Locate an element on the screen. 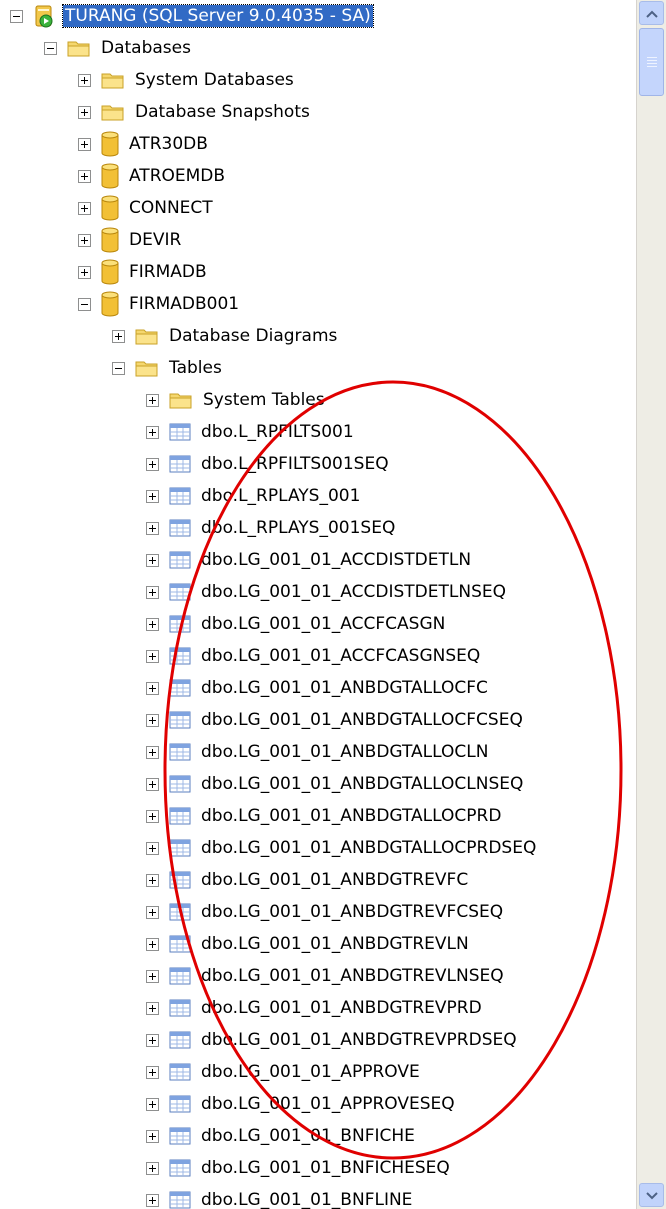 Image resolution: width=666 pixels, height=1209 pixels. tree-node: System Tables is located at coordinates (236, 400).